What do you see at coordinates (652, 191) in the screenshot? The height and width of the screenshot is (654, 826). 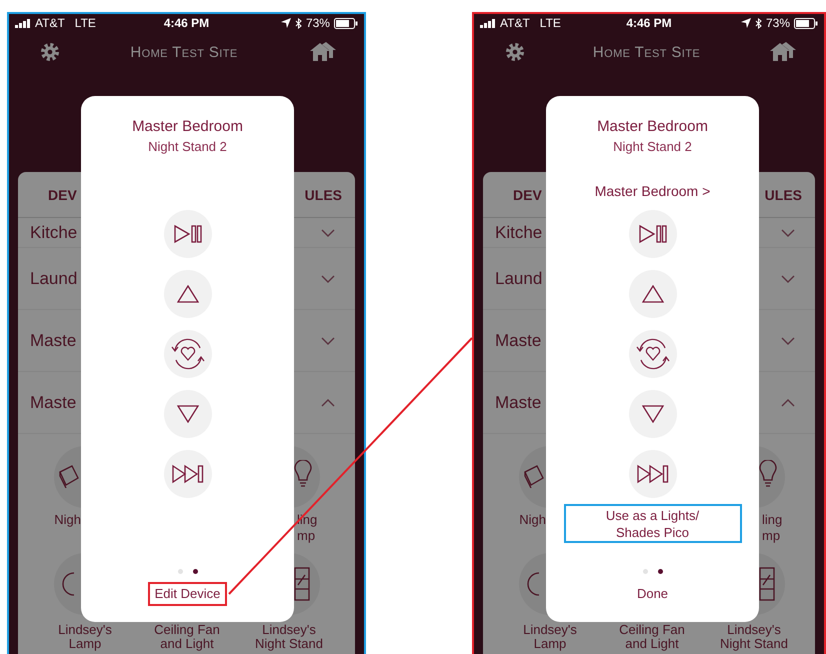 I see `room-link: Master Bedroom >` at bounding box center [652, 191].